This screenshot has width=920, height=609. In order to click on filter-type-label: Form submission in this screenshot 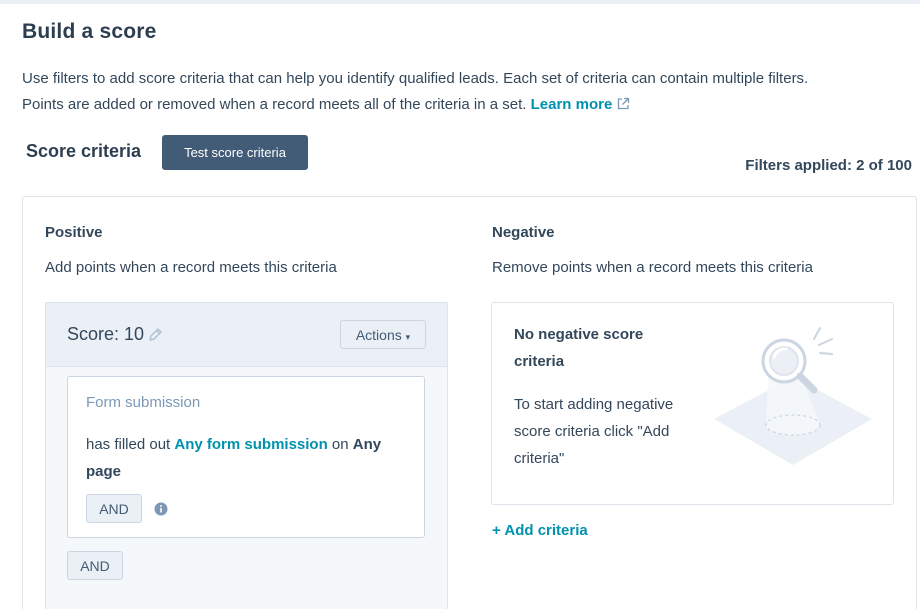, I will do `click(143, 402)`.